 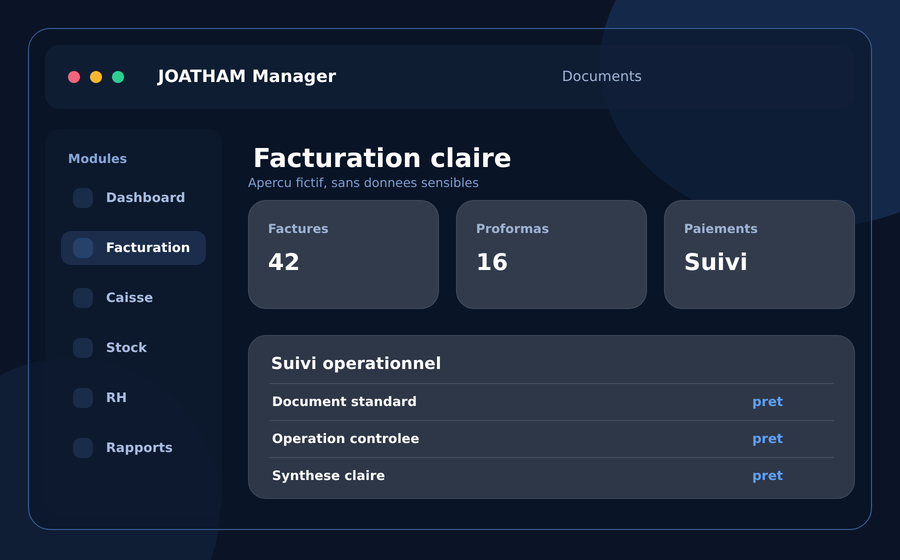 What do you see at coordinates (133, 348) in the screenshot?
I see `sidebar-item: Stock` at bounding box center [133, 348].